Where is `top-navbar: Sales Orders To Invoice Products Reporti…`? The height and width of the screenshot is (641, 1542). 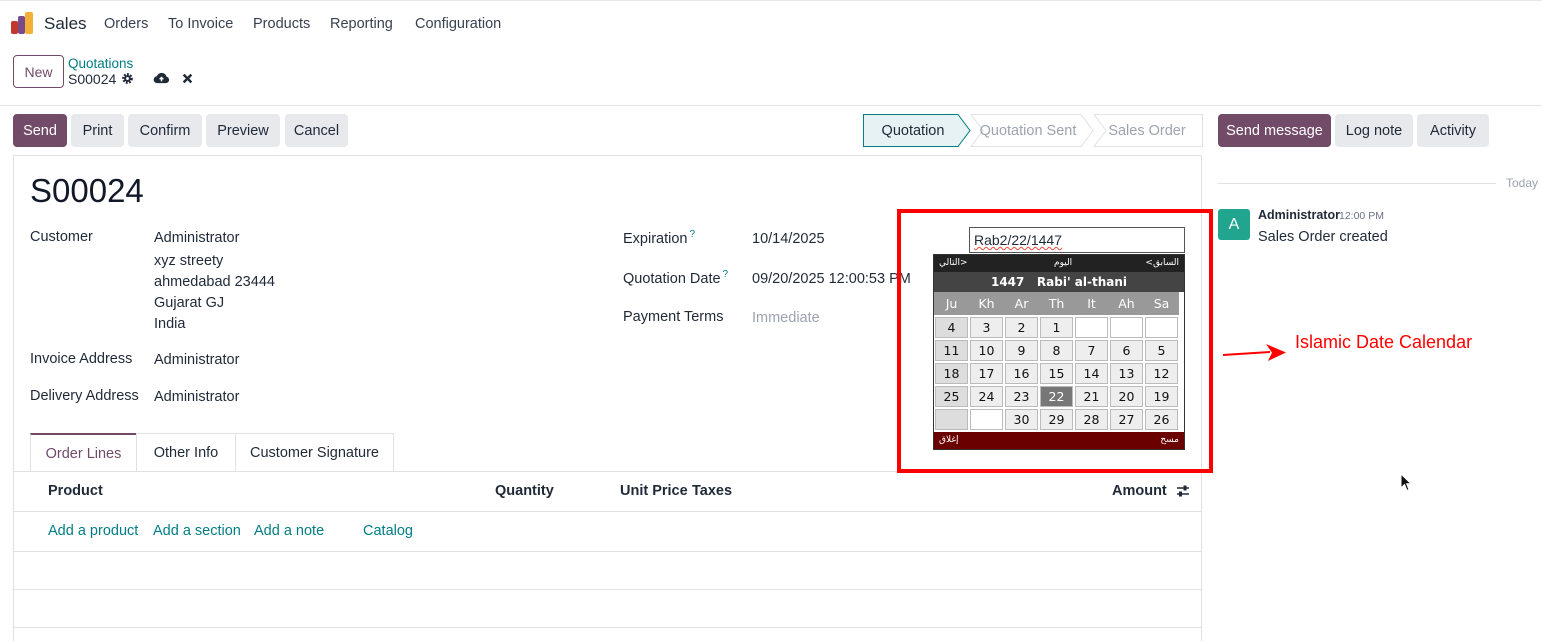 top-navbar: Sales Orders To Invoice Products Reporti… is located at coordinates (771, 24).